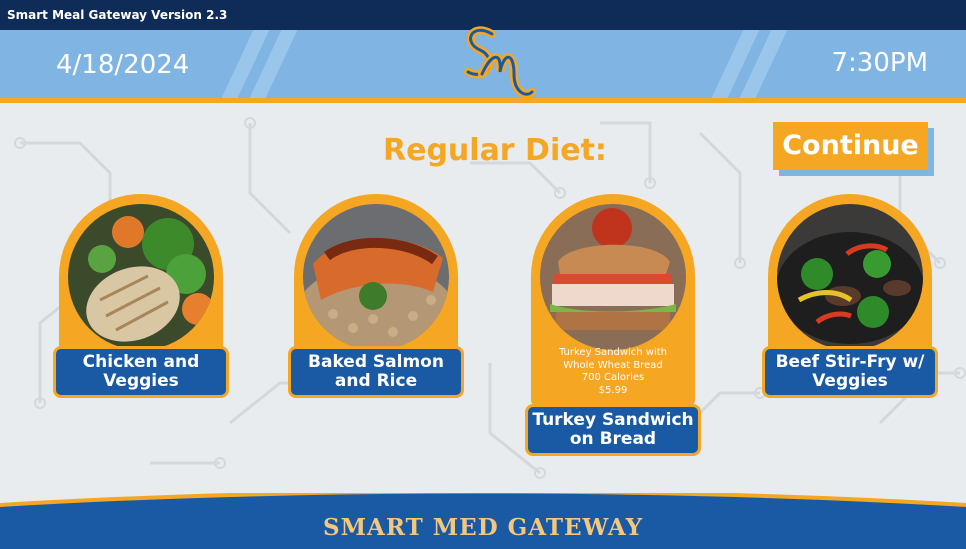 The width and height of the screenshot is (966, 549). Describe the element at coordinates (880, 63) in the screenshot. I see `time-display: 7:30PM` at that location.